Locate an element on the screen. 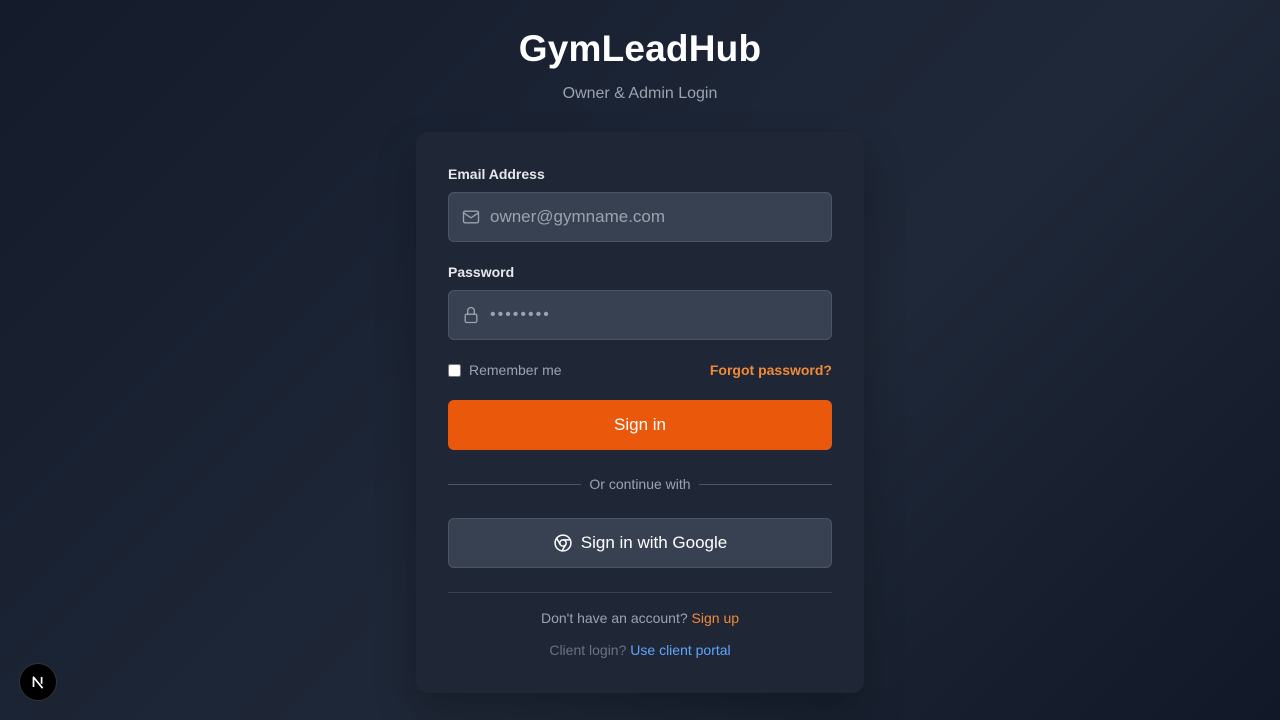 This screenshot has width=1280, height=720. nextjs-icon is located at coordinates (38, 682).